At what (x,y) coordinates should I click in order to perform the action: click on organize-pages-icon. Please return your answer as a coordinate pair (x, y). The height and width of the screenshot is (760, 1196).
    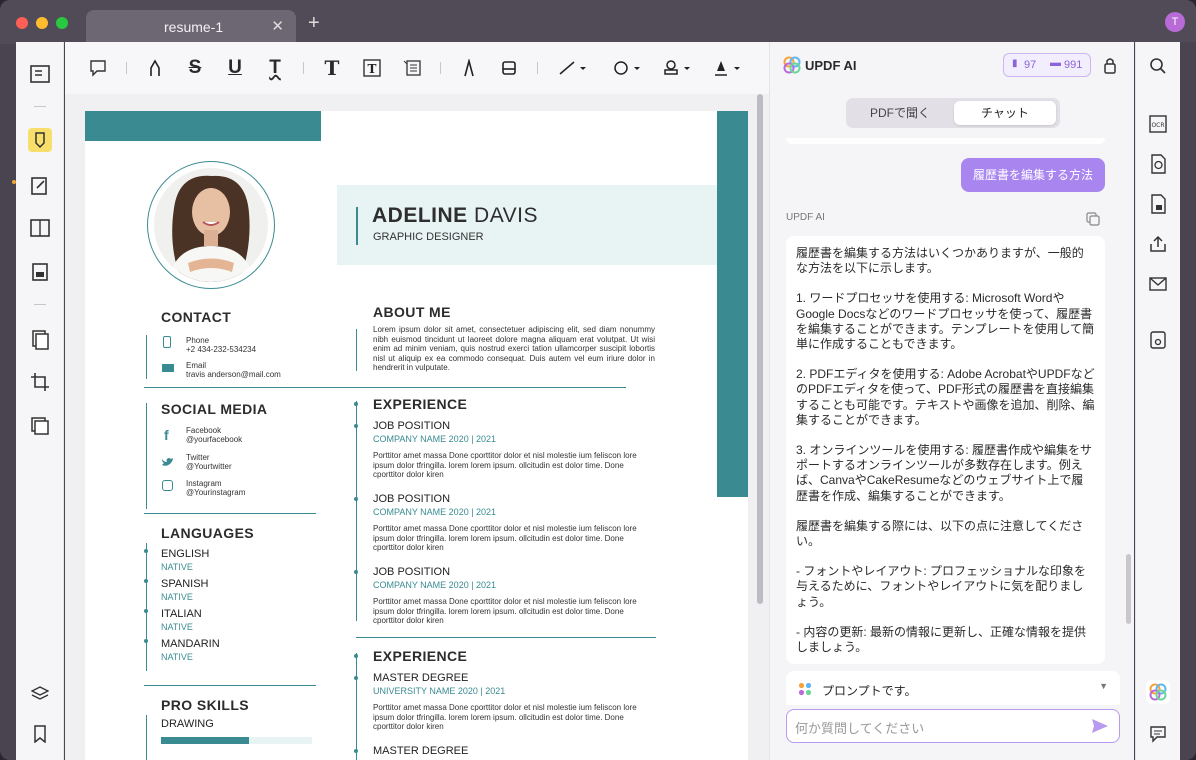
    Looking at the image, I should click on (40, 228).